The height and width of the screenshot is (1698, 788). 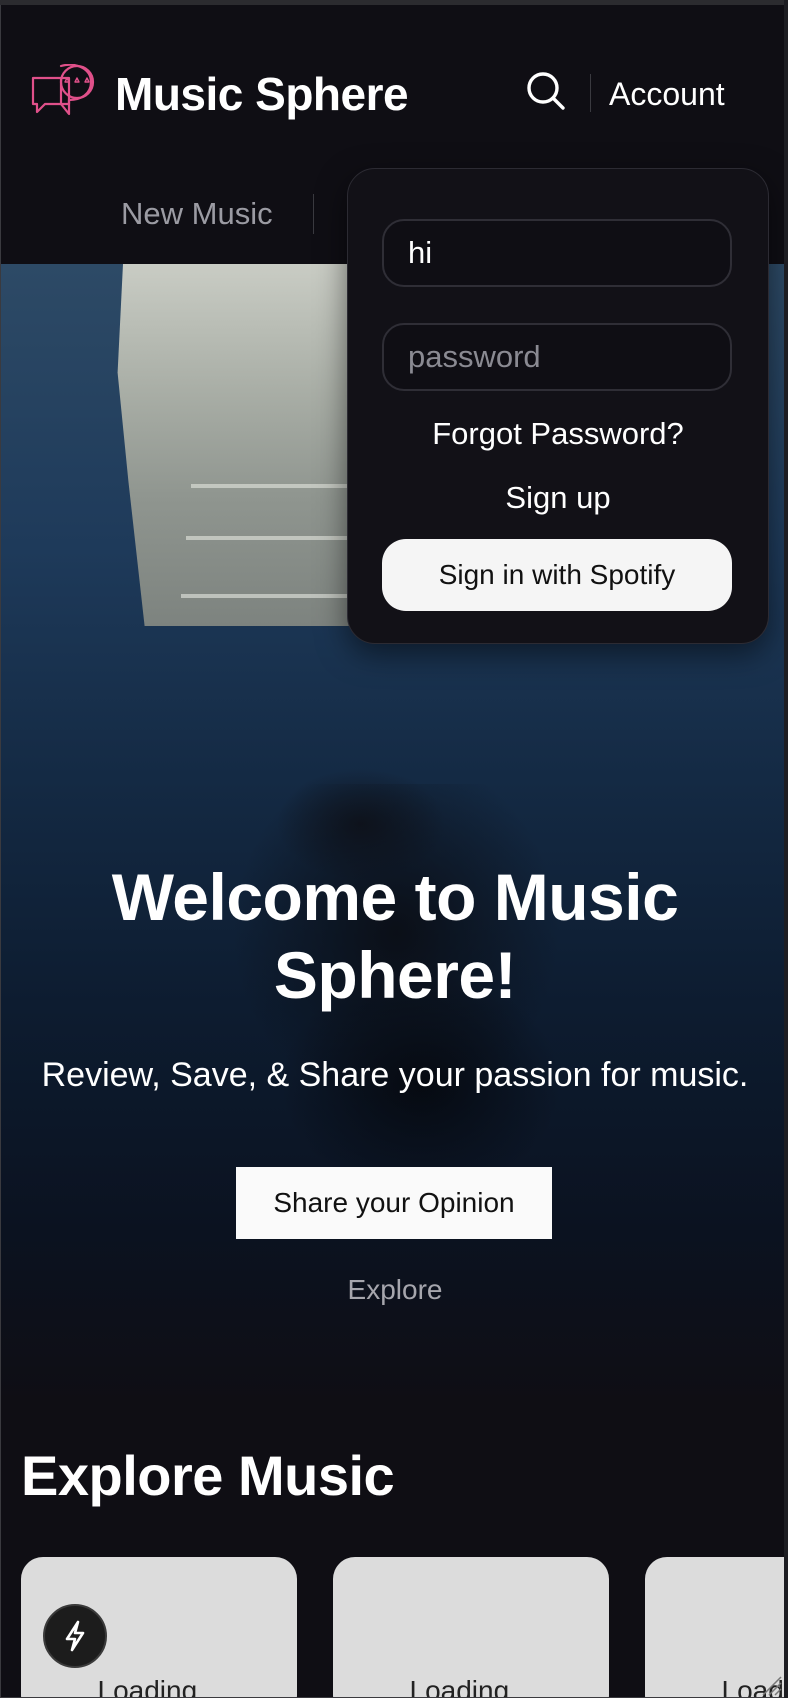 I want to click on window-top-edge, so click(x=394, y=2).